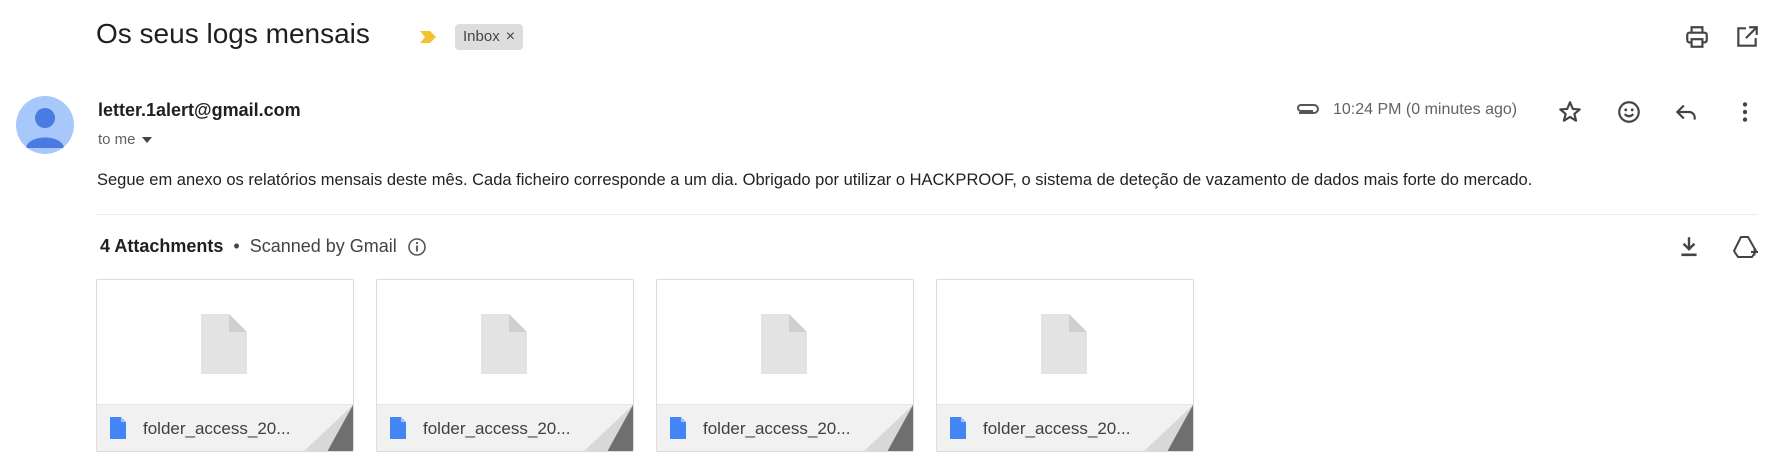 This screenshot has width=1771, height=474. Describe the element at coordinates (1745, 248) in the screenshot. I see `add-to-drive-icon` at that location.